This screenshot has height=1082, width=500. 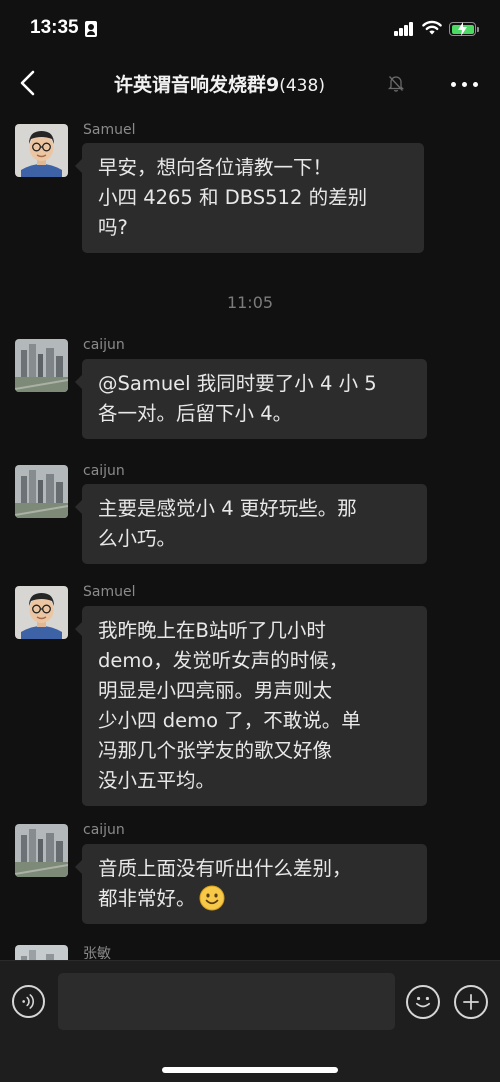 What do you see at coordinates (302, 86) in the screenshot?
I see `member-count: (438)` at bounding box center [302, 86].